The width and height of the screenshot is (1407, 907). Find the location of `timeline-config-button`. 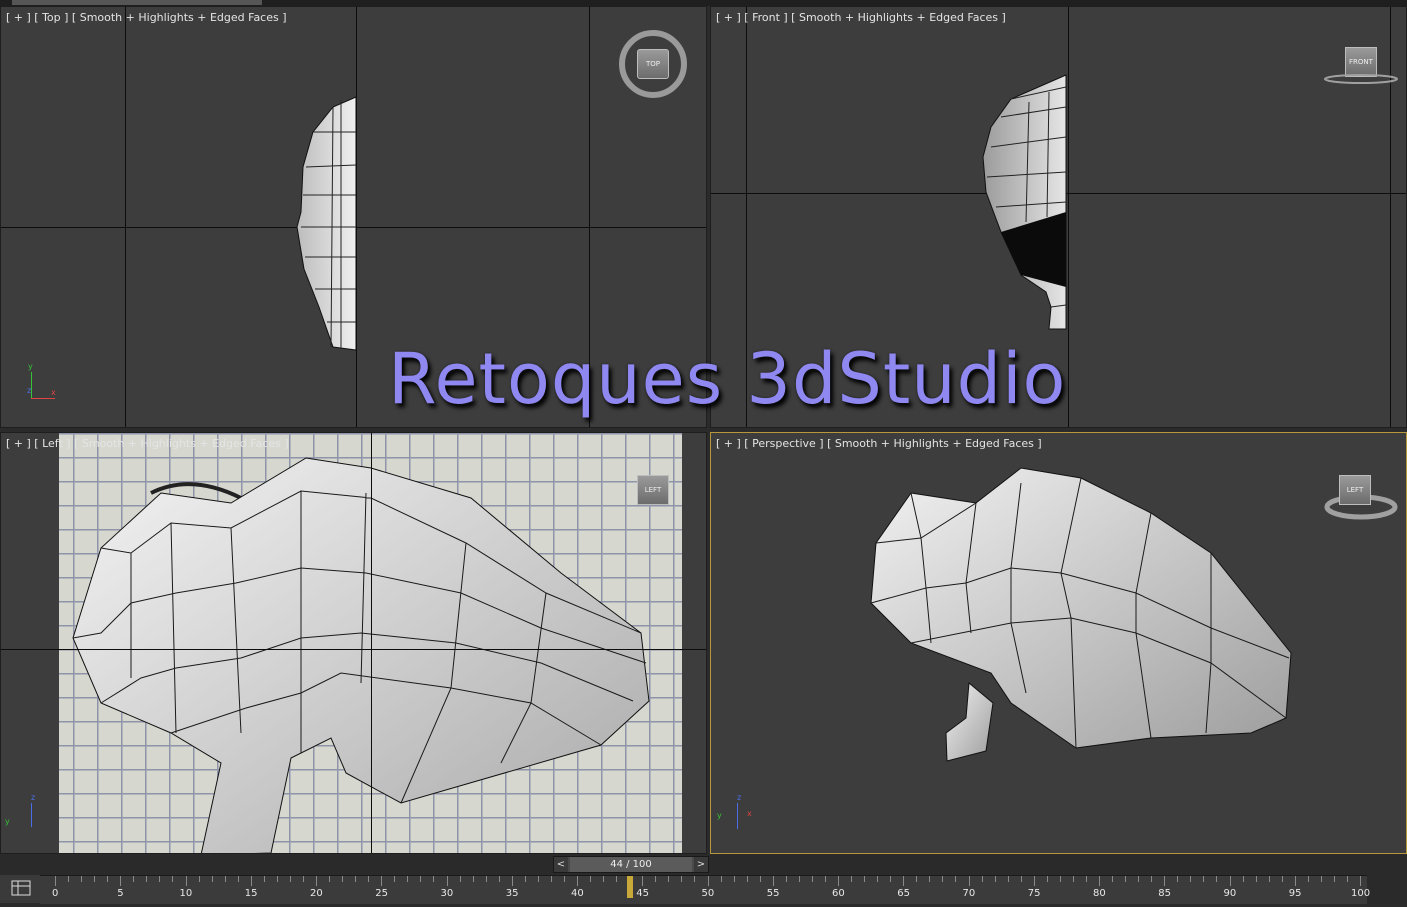

timeline-config-button is located at coordinates (20, 889).